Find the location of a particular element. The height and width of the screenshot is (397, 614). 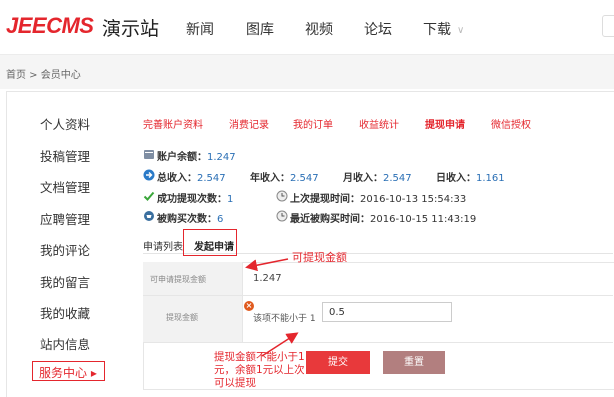

annotation-note: 提现金额不能小于1元，余额1元以上次可以提现 is located at coordinates (259, 370).